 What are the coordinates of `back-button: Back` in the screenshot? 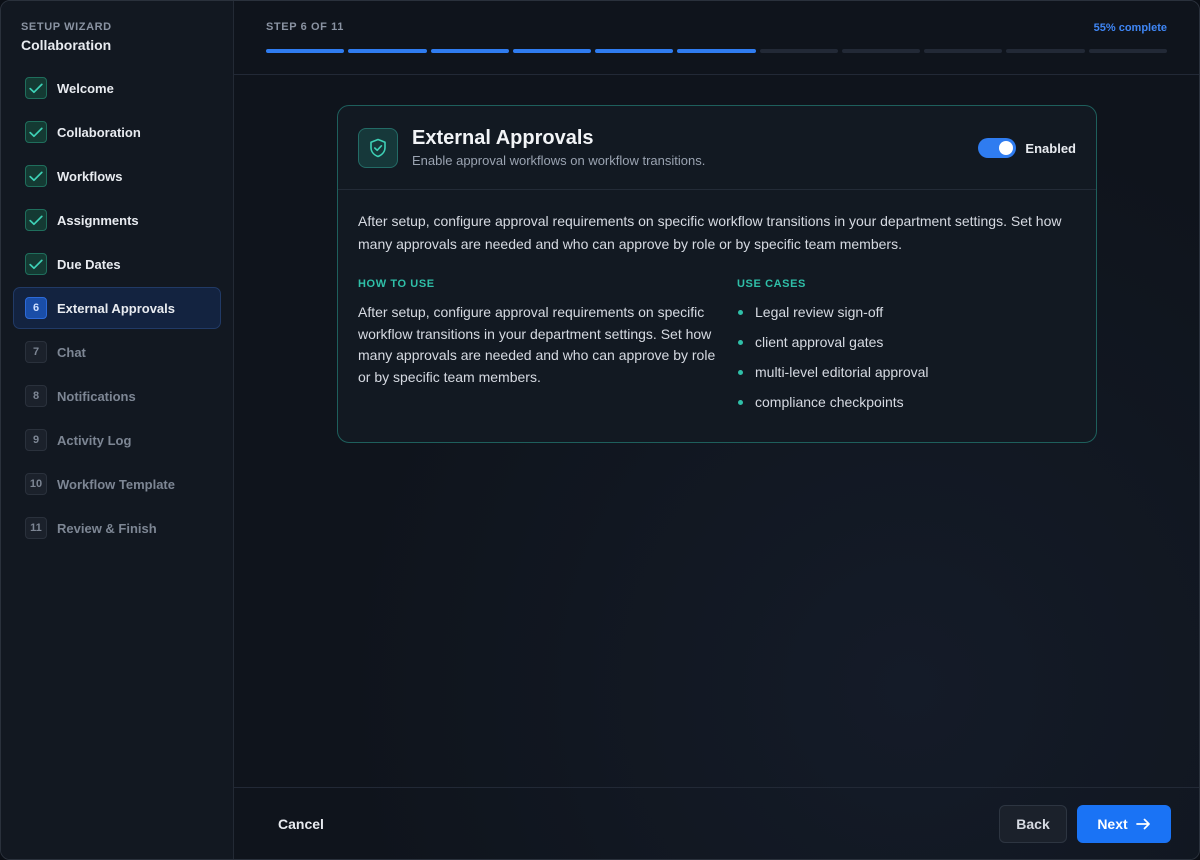 It's located at (1033, 823).